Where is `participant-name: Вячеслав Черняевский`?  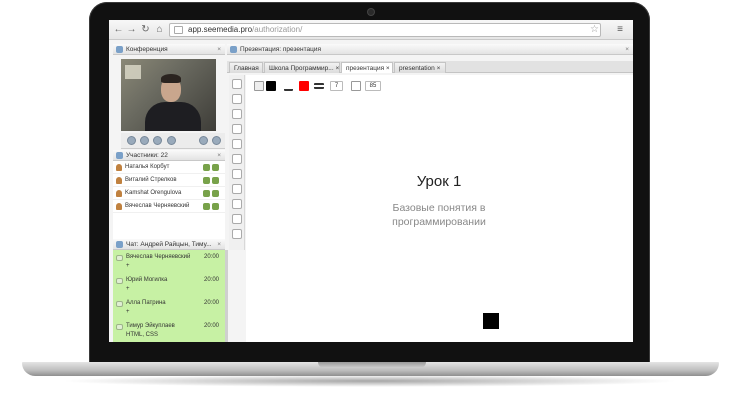 participant-name: Вячеслав Черняевский is located at coordinates (157, 206).